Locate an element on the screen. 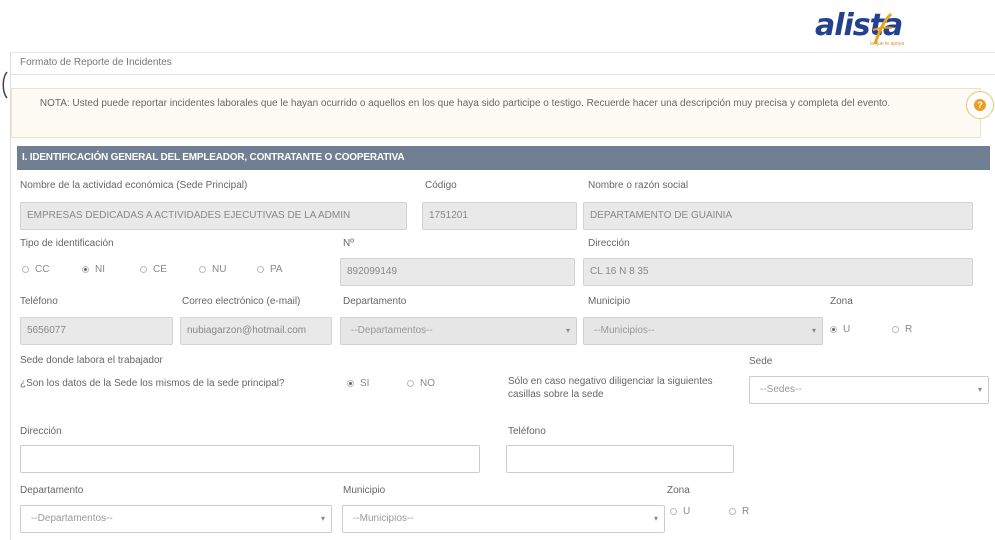 The height and width of the screenshot is (540, 995). help-icon: ? is located at coordinates (980, 105).